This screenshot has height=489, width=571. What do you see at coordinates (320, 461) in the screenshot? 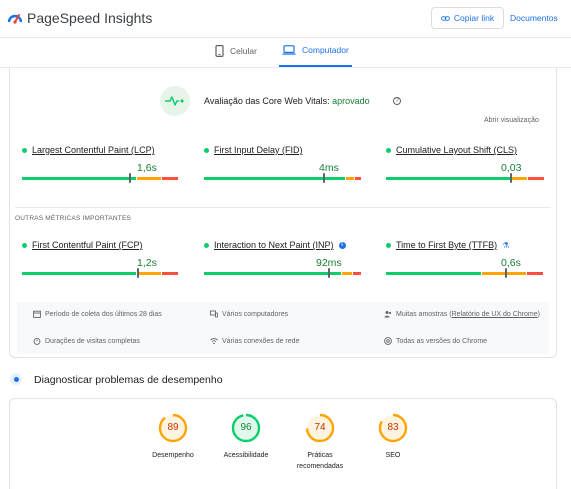
I see `score-label: Práticas recomendadas` at bounding box center [320, 461].